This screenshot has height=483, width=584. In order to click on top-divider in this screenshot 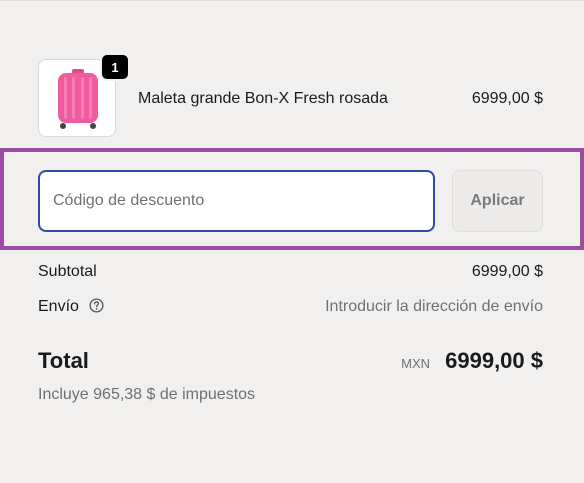, I will do `click(292, 0)`.